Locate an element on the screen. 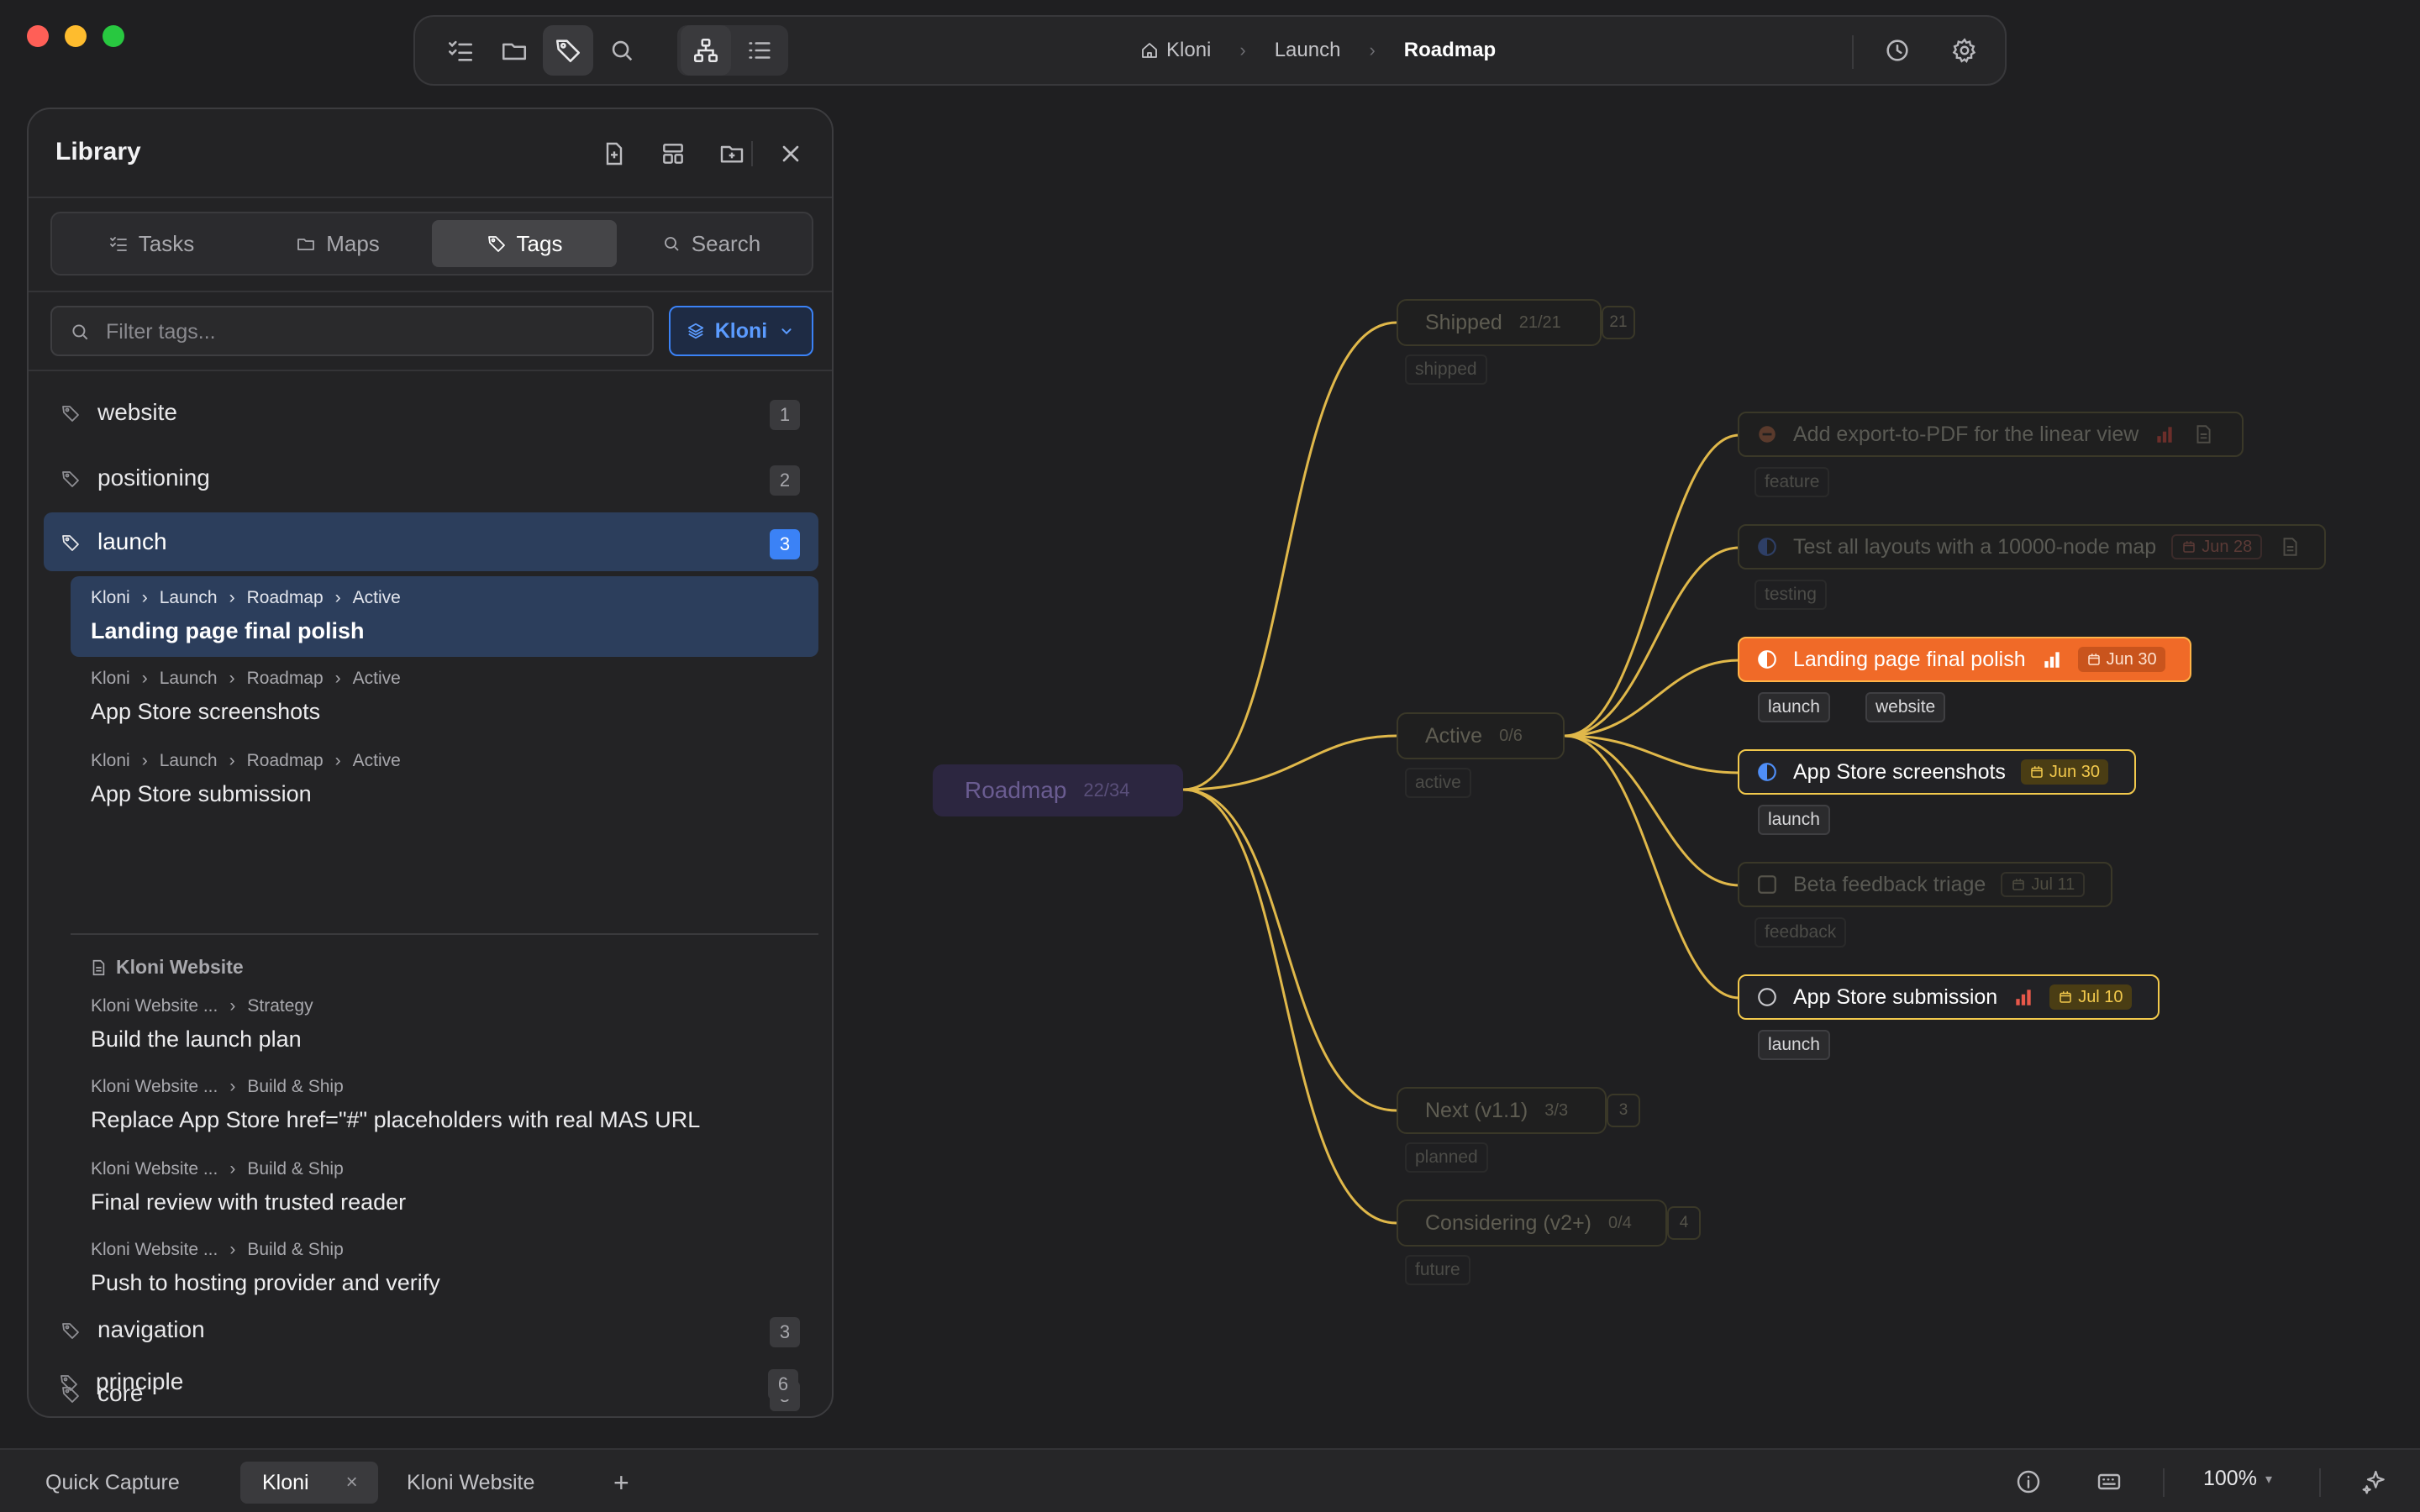 The image size is (2420, 1512). close-tab-icon: × is located at coordinates (352, 1482).